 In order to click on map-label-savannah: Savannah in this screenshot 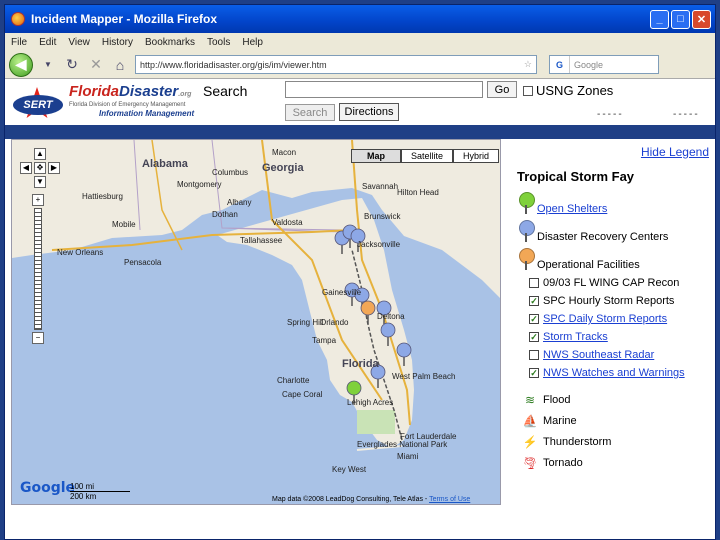, I will do `click(380, 186)`.